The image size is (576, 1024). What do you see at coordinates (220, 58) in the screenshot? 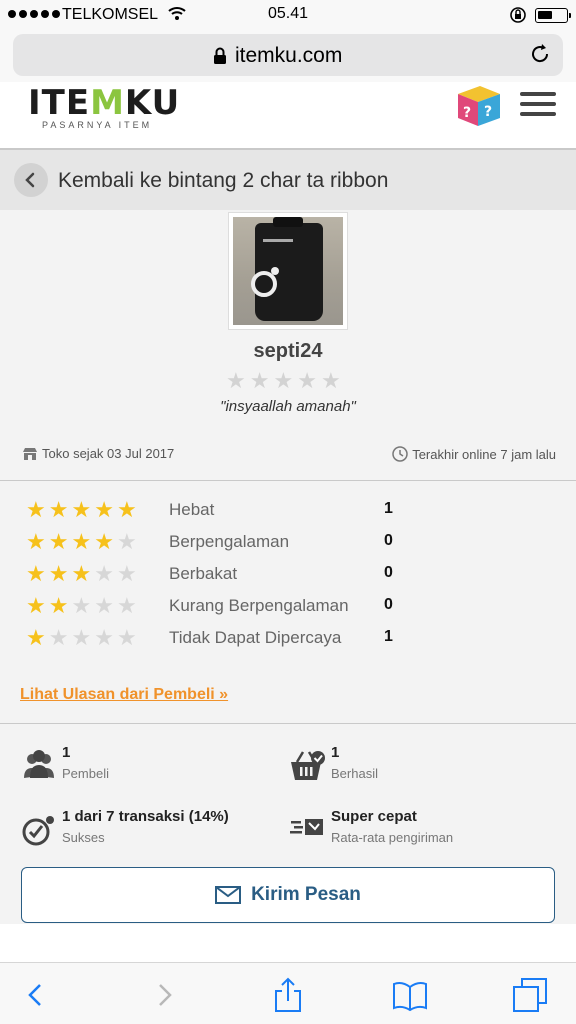
I see `lock-icon` at bounding box center [220, 58].